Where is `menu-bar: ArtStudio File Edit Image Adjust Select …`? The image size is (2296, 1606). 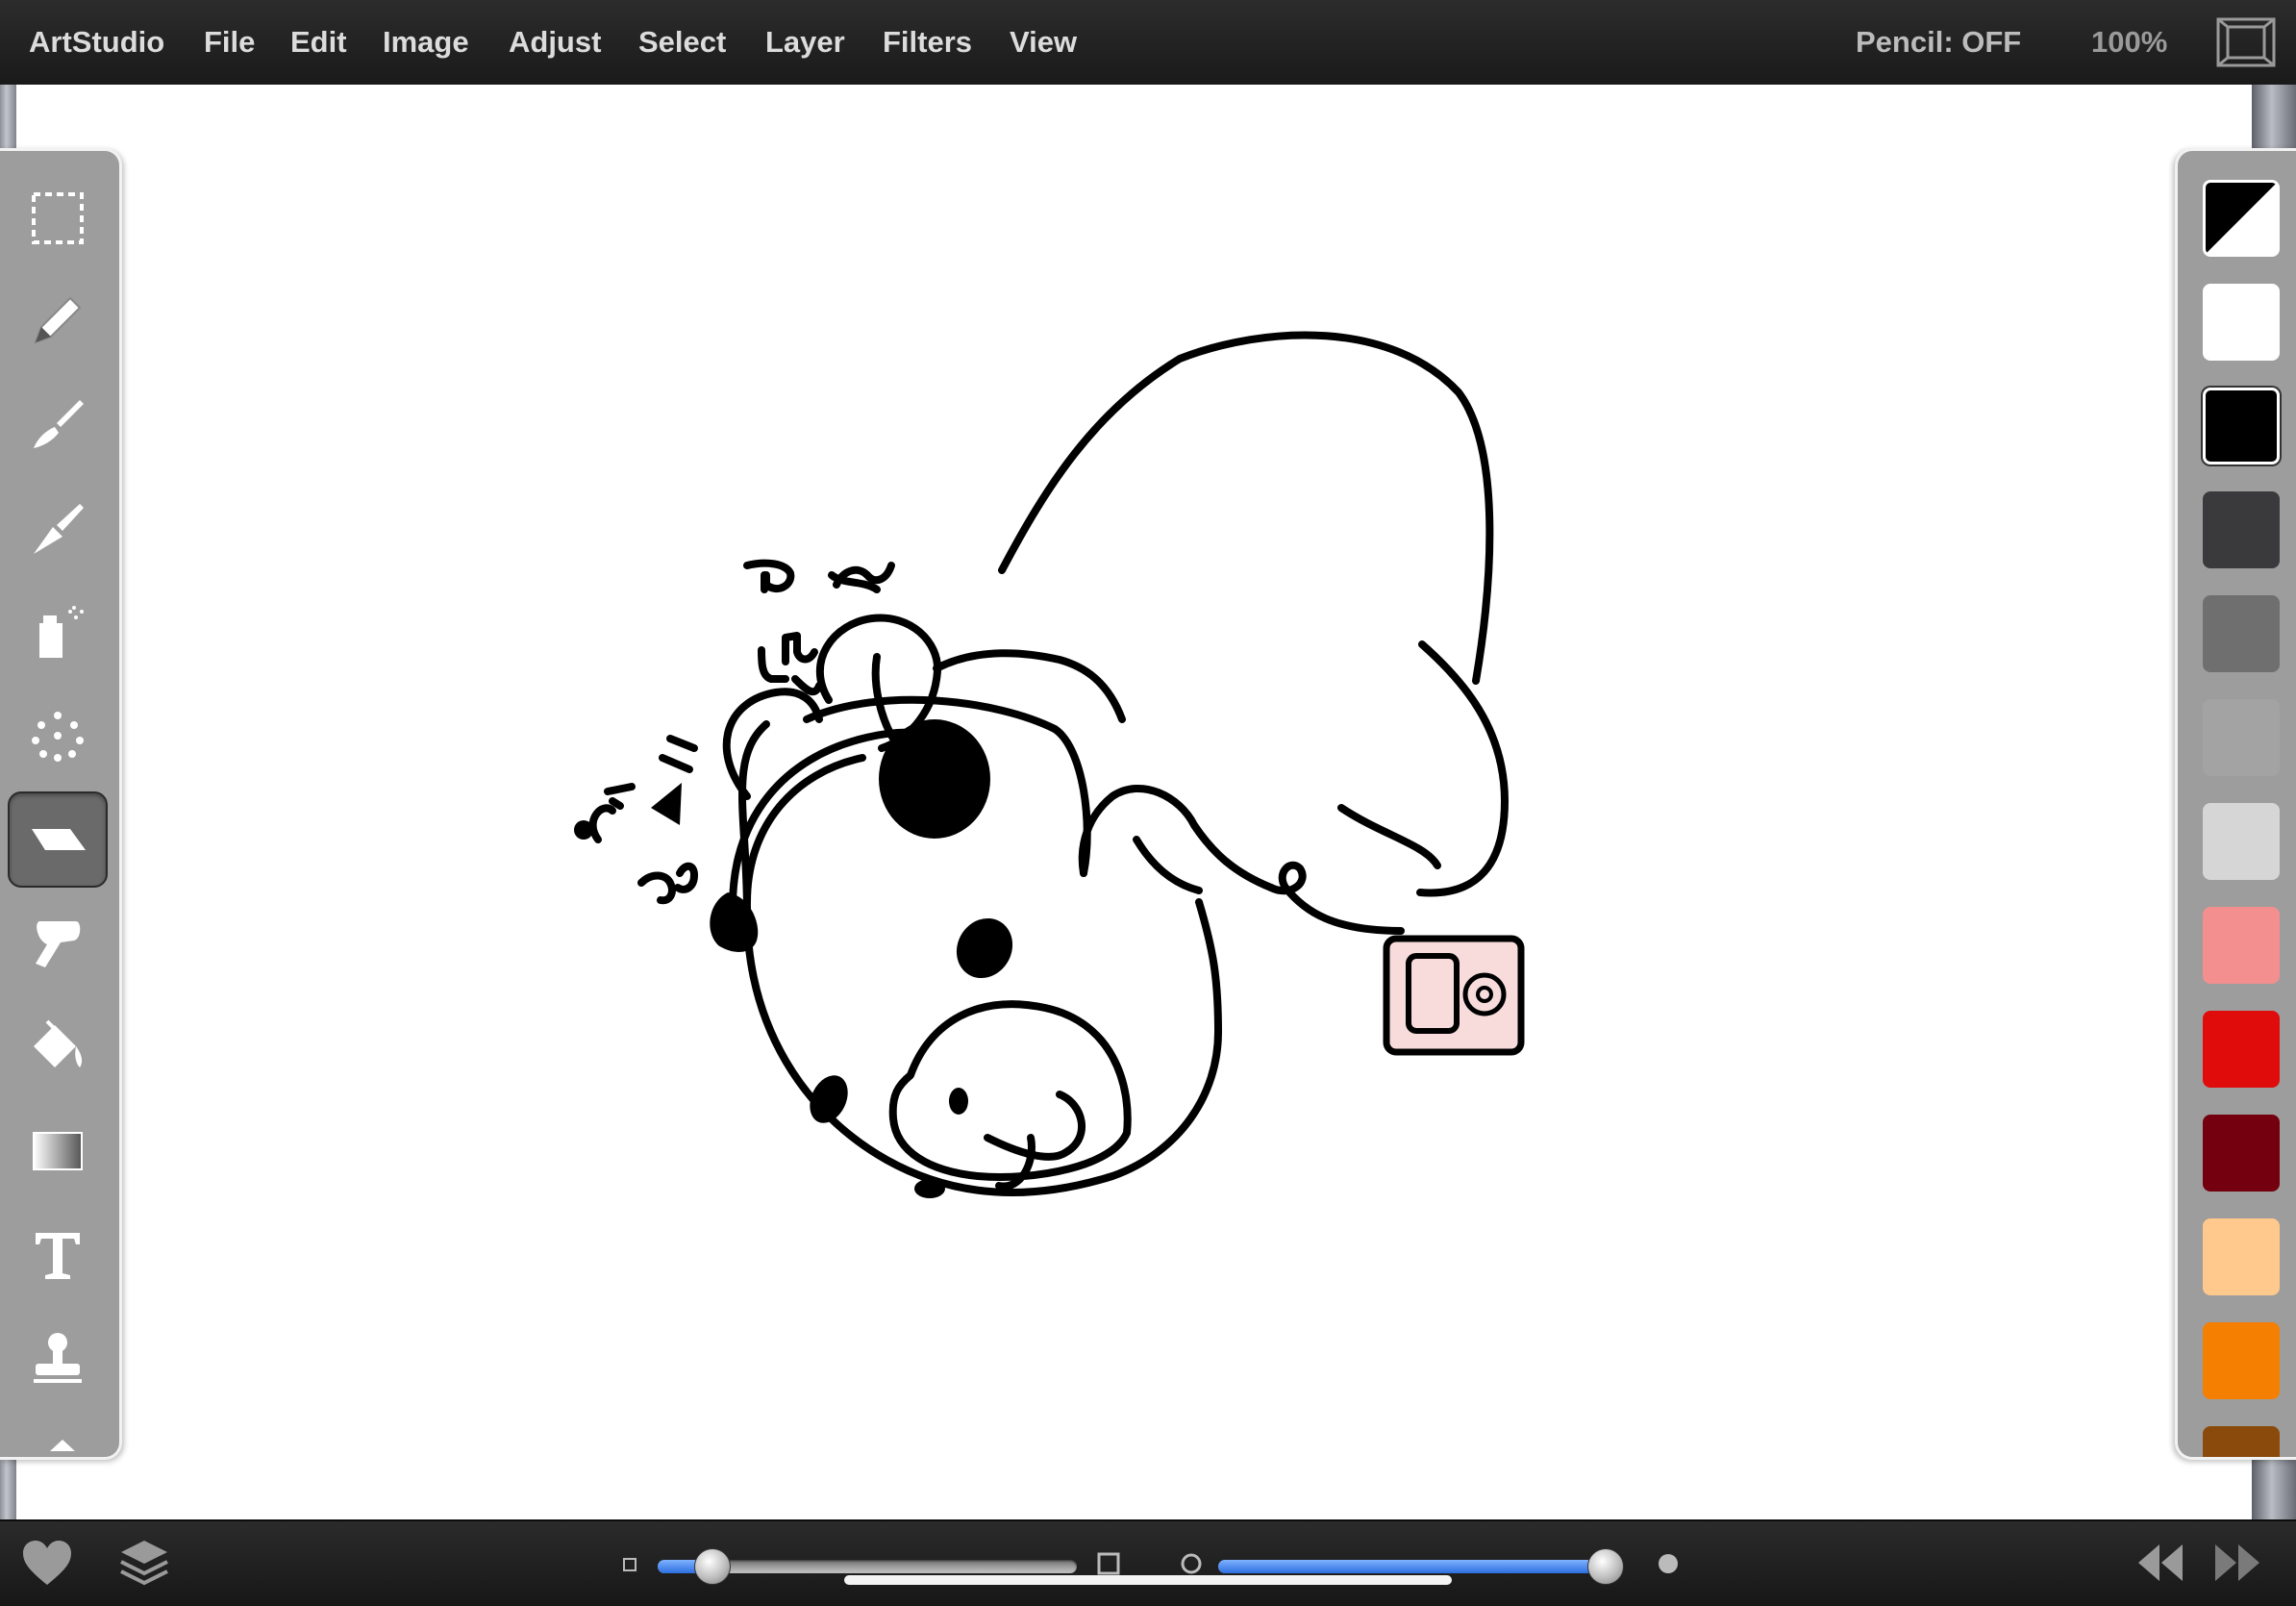
menu-bar: ArtStudio File Edit Image Adjust Select … is located at coordinates (1148, 43).